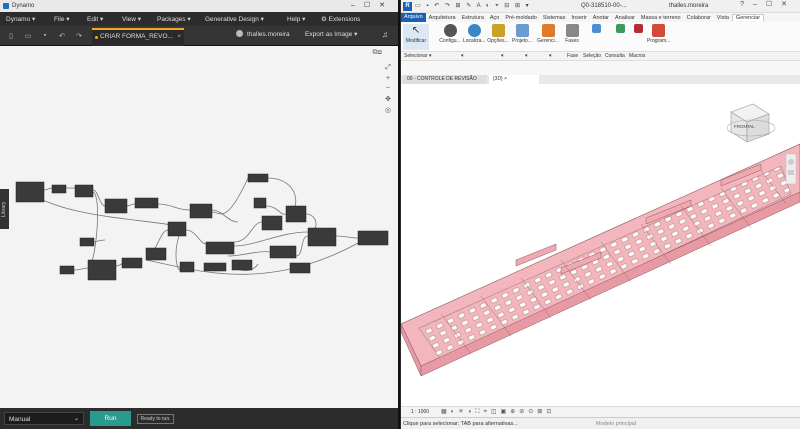  What do you see at coordinates (550, 56) in the screenshot?
I see `panel-label-5: ▾` at bounding box center [550, 56].